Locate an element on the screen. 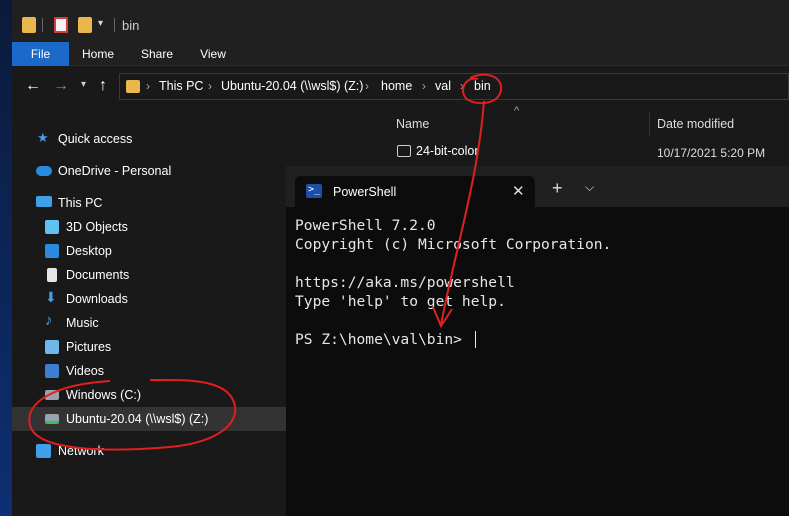 The image size is (789, 516). profiles-dropdown-button: ⌵ is located at coordinates (589, 187).